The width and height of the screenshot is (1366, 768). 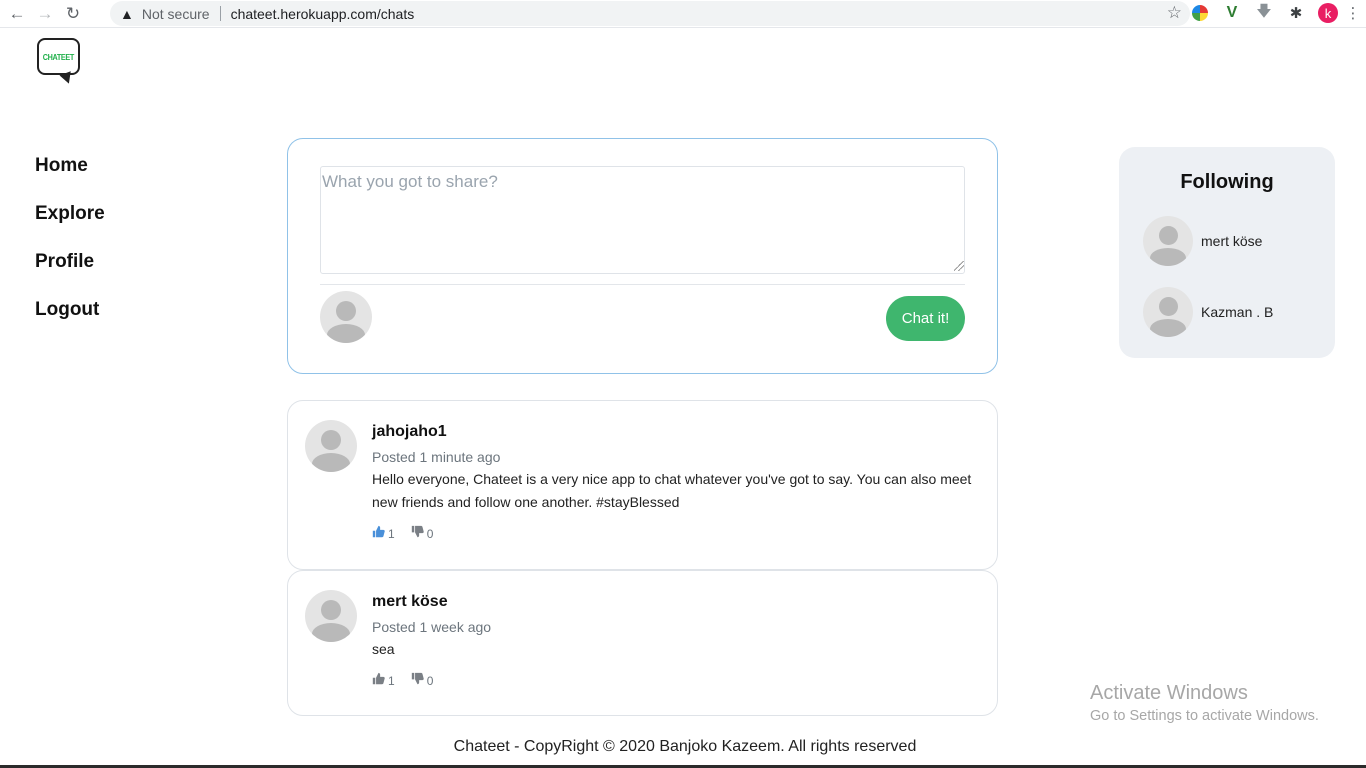 I want to click on following-user: Kazman . B, so click(x=1208, y=312).